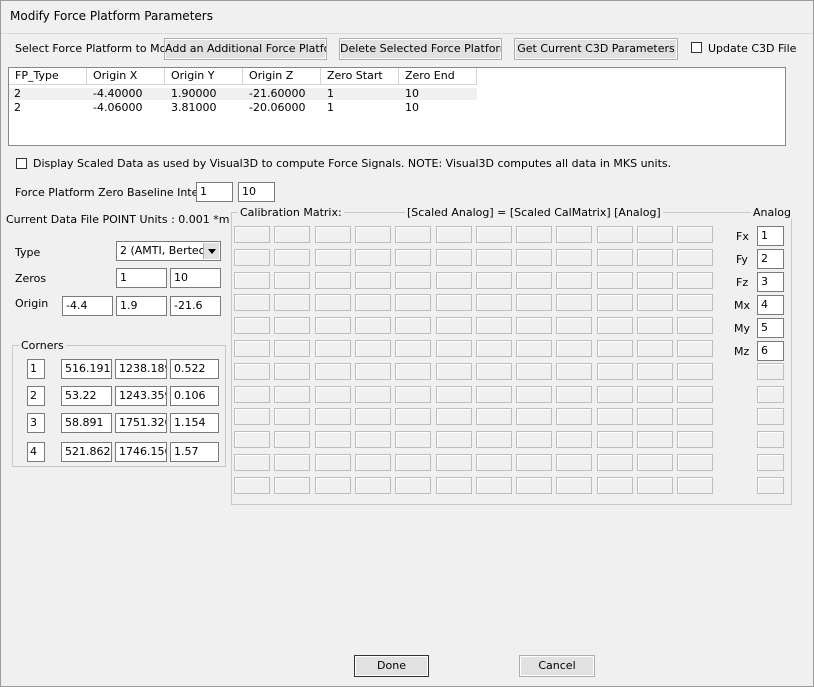  What do you see at coordinates (36, 396) in the screenshot?
I see `corner-index: 2` at bounding box center [36, 396].